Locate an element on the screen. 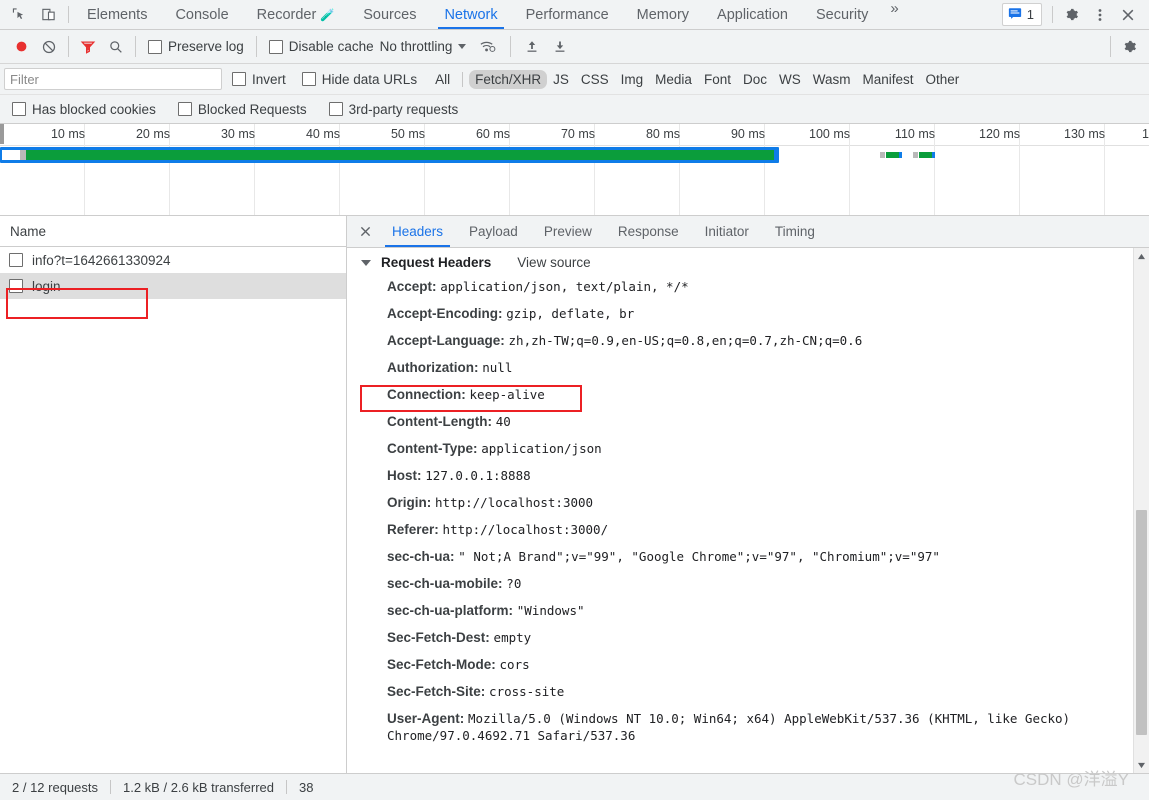  timeline-tick-label: 30 ms is located at coordinates (237, 134).